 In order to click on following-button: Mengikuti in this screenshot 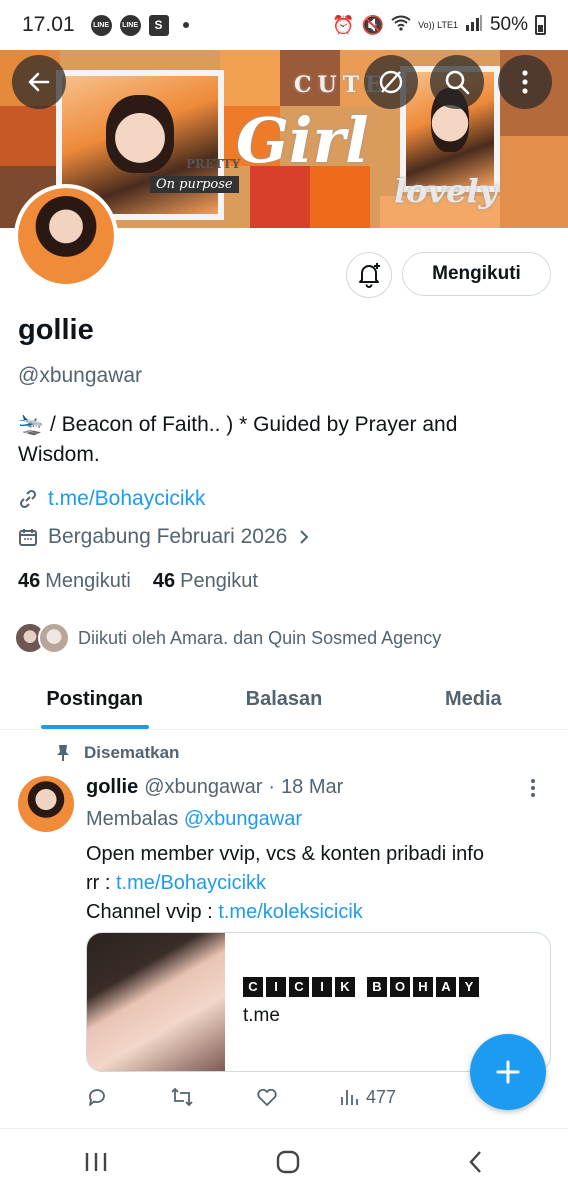, I will do `click(476, 274)`.